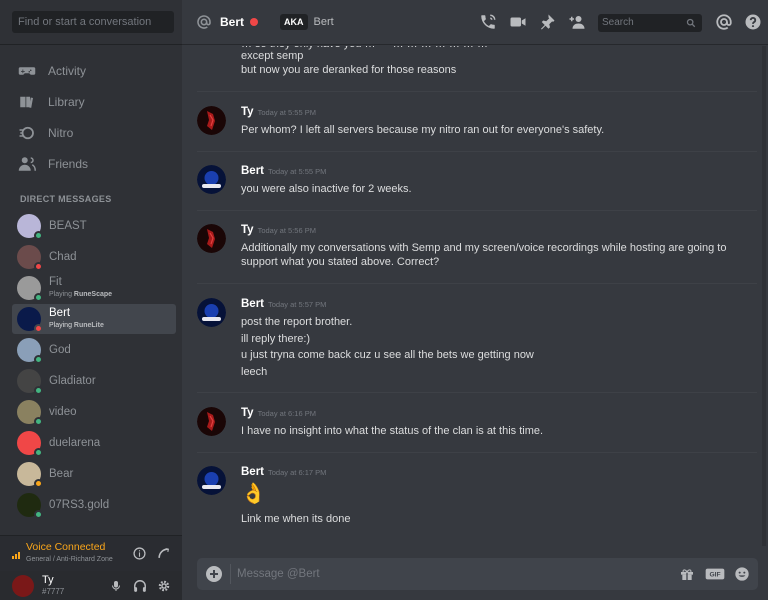  What do you see at coordinates (204, 22) in the screenshot?
I see `at-sign-icon` at bounding box center [204, 22].